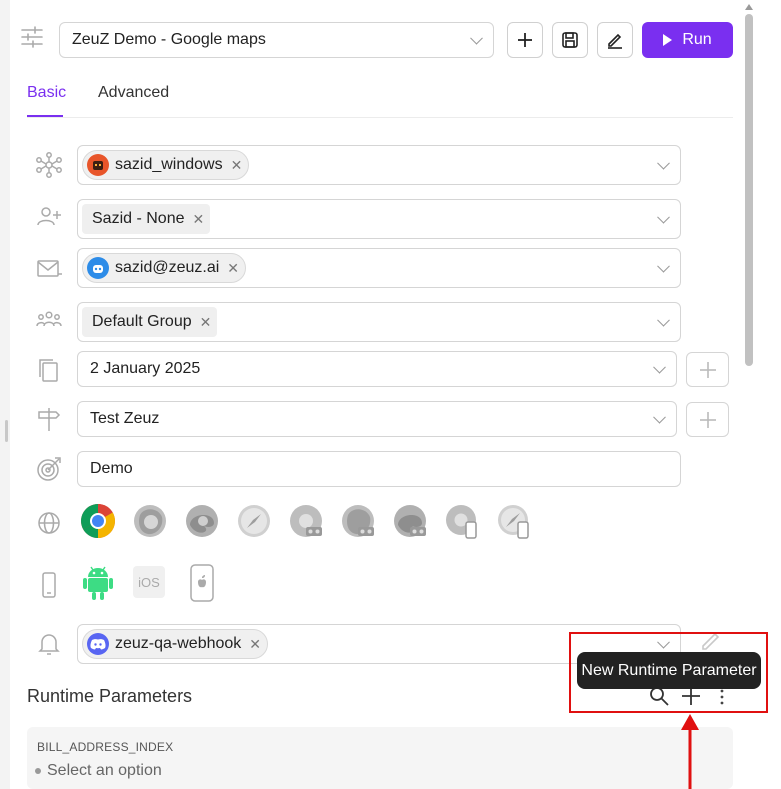 The width and height of the screenshot is (781, 789). What do you see at coordinates (380, 117) in the screenshot?
I see `tab-divider` at bounding box center [380, 117].